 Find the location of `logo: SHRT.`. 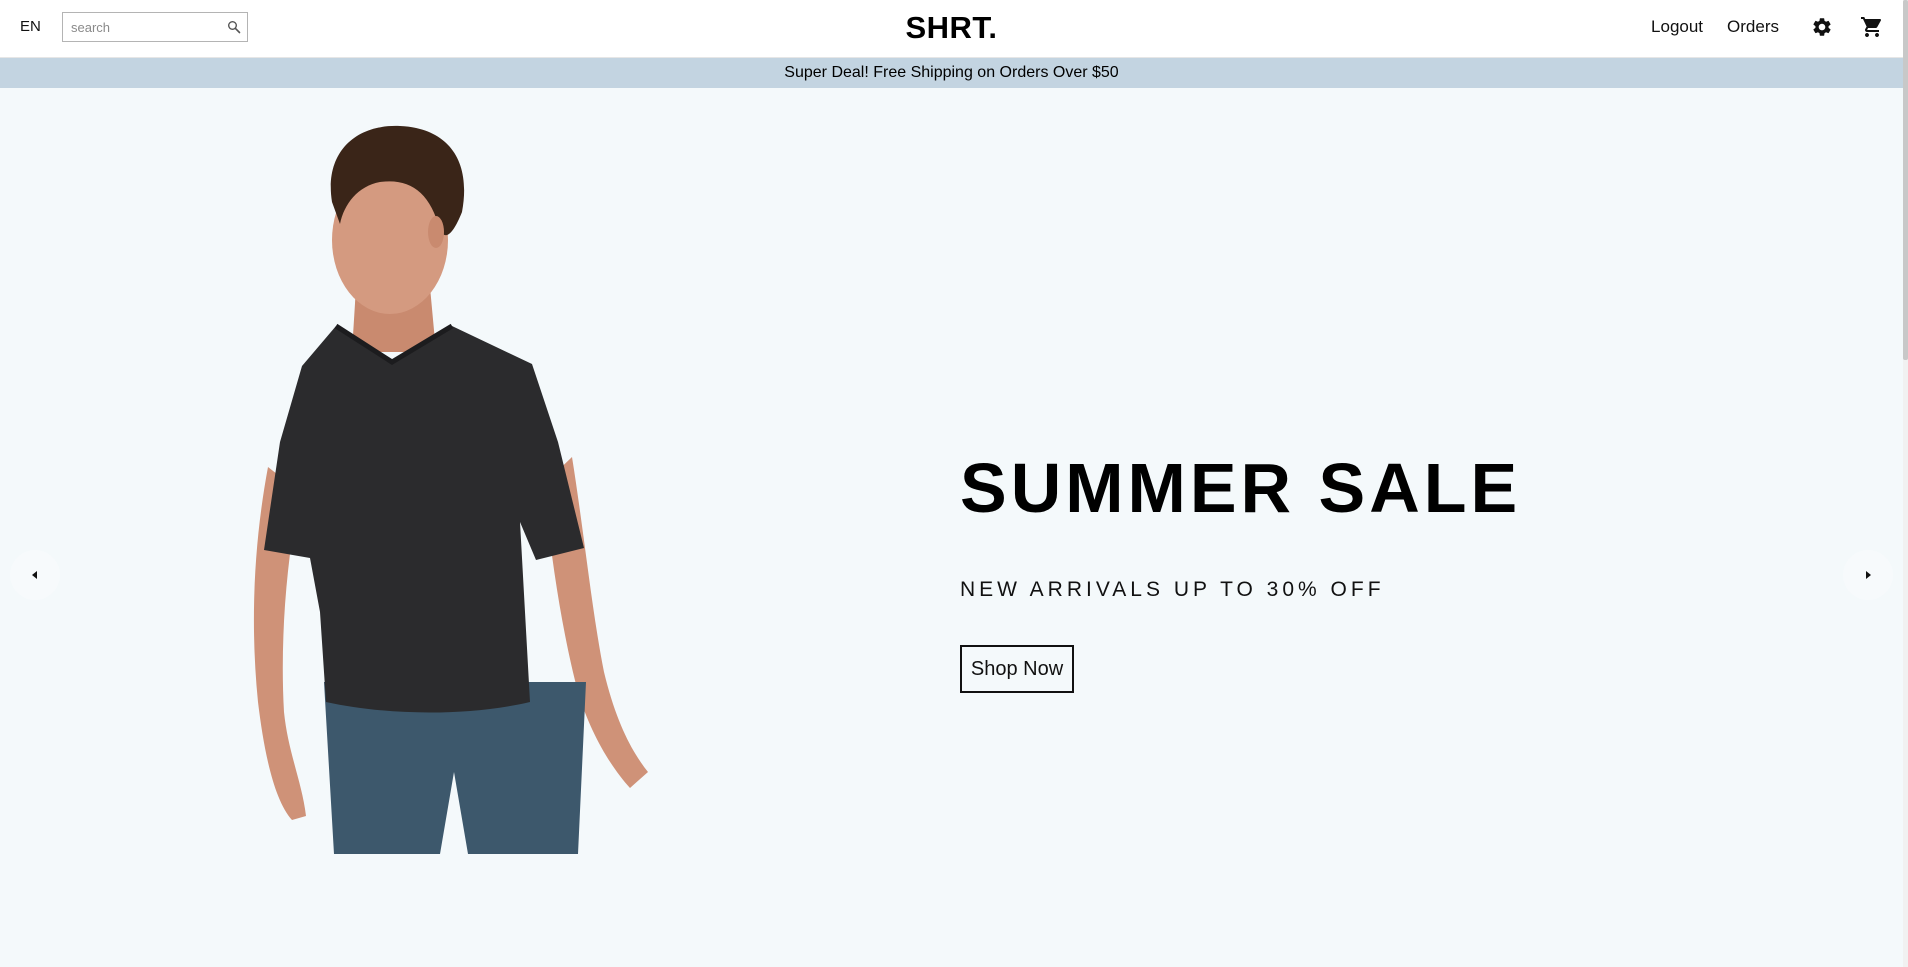

logo: SHRT. is located at coordinates (951, 28).